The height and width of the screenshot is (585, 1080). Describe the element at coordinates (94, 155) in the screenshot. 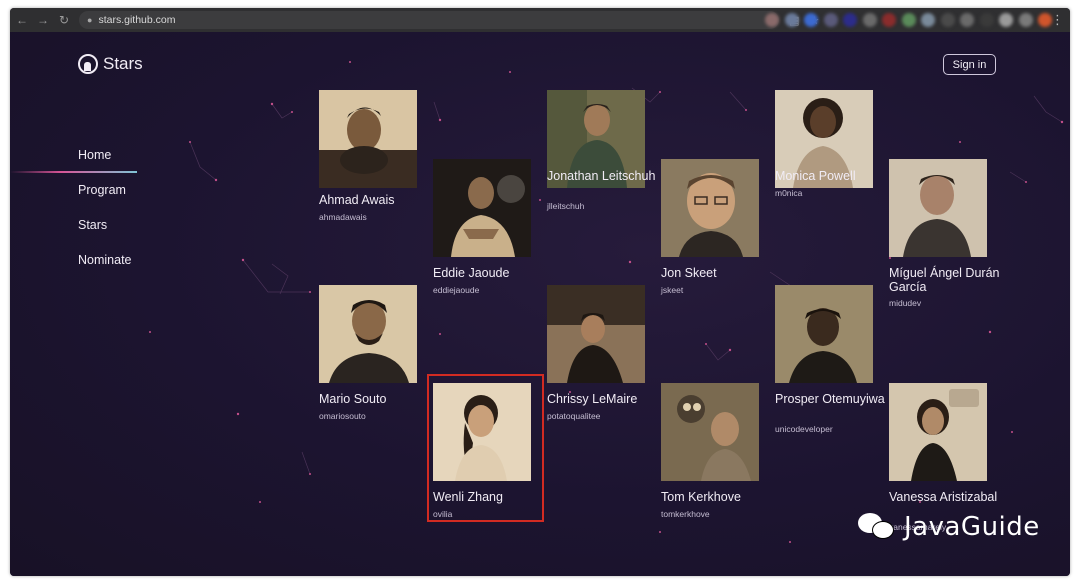

I see `nav-item-home: Home` at that location.